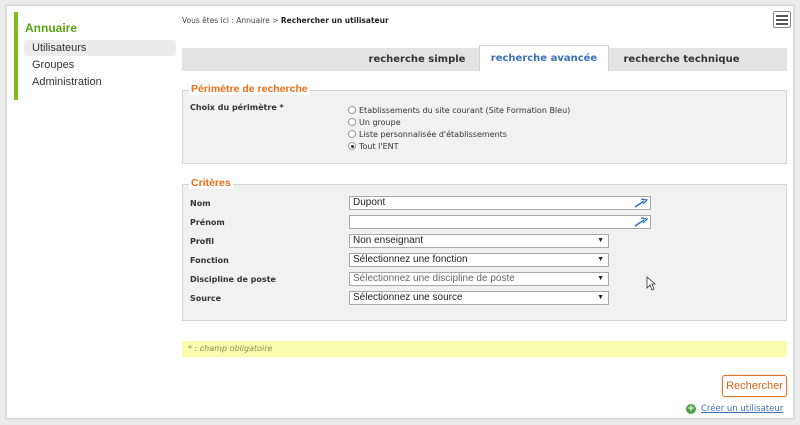 The image size is (800, 425). What do you see at coordinates (379, 146) in the screenshot?
I see `radio-label: Tout l'ENT` at bounding box center [379, 146].